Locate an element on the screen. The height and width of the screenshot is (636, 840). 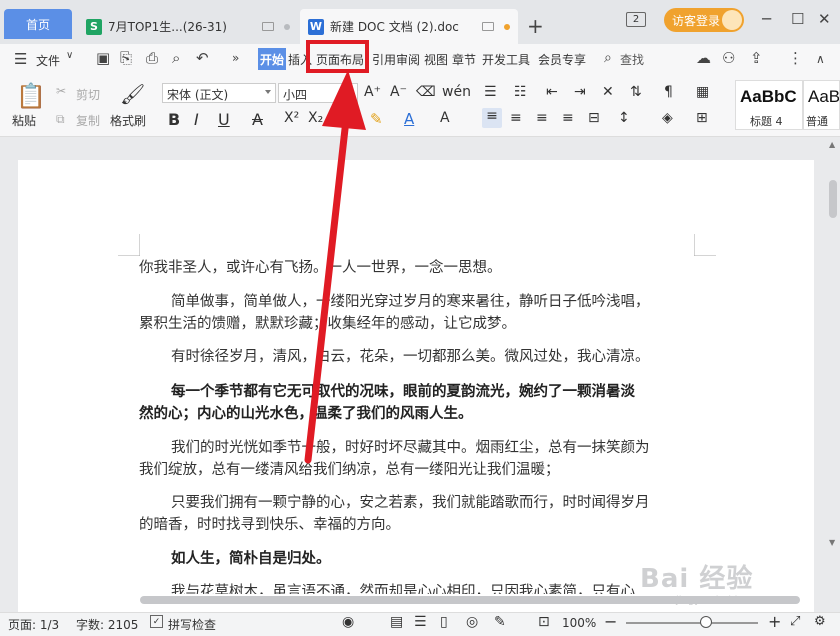
page-indicator: 页面: 1/3 is located at coordinates (33, 624).